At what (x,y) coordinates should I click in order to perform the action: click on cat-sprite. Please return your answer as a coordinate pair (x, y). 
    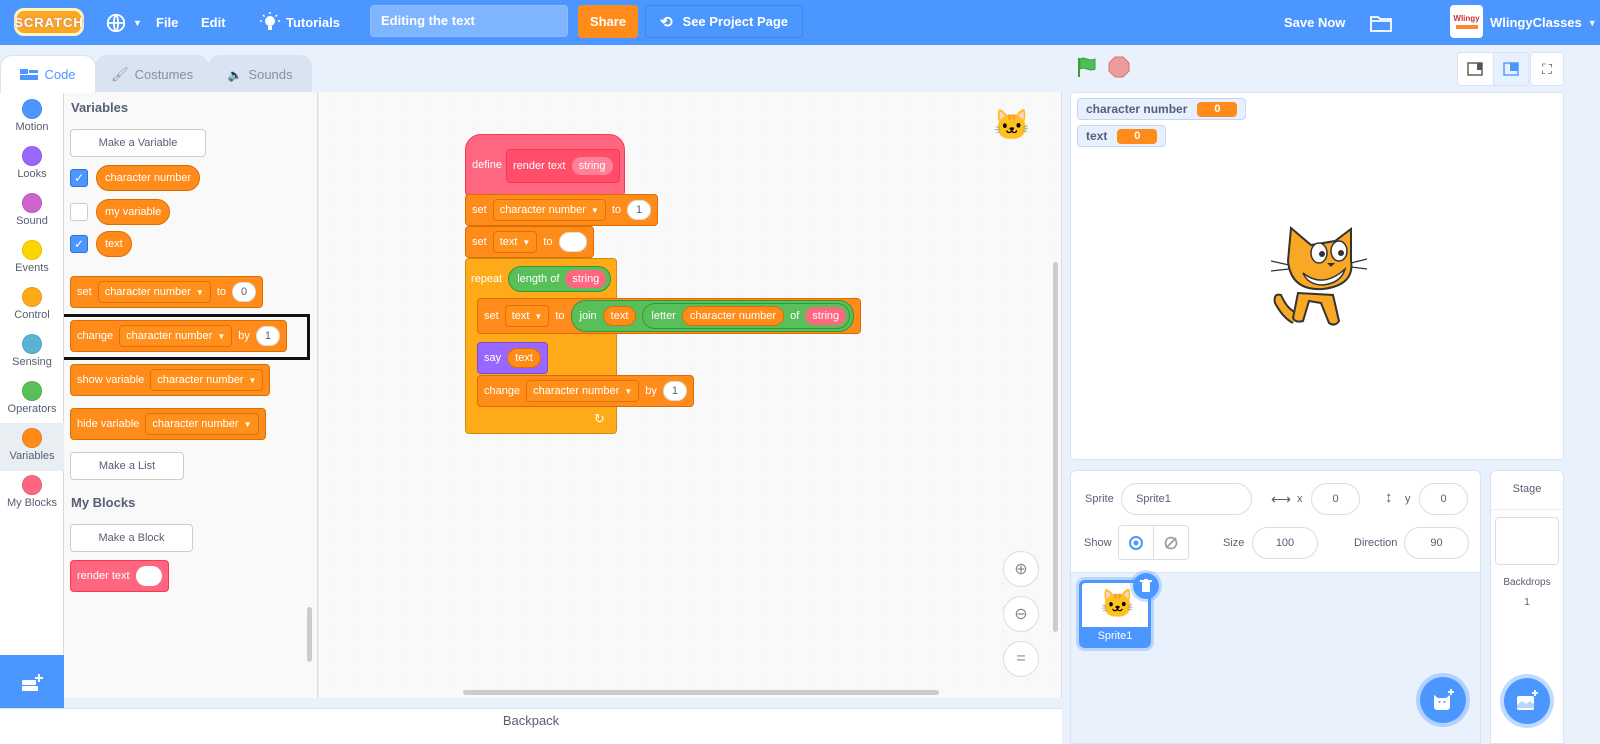
    Looking at the image, I should click on (1318, 278).